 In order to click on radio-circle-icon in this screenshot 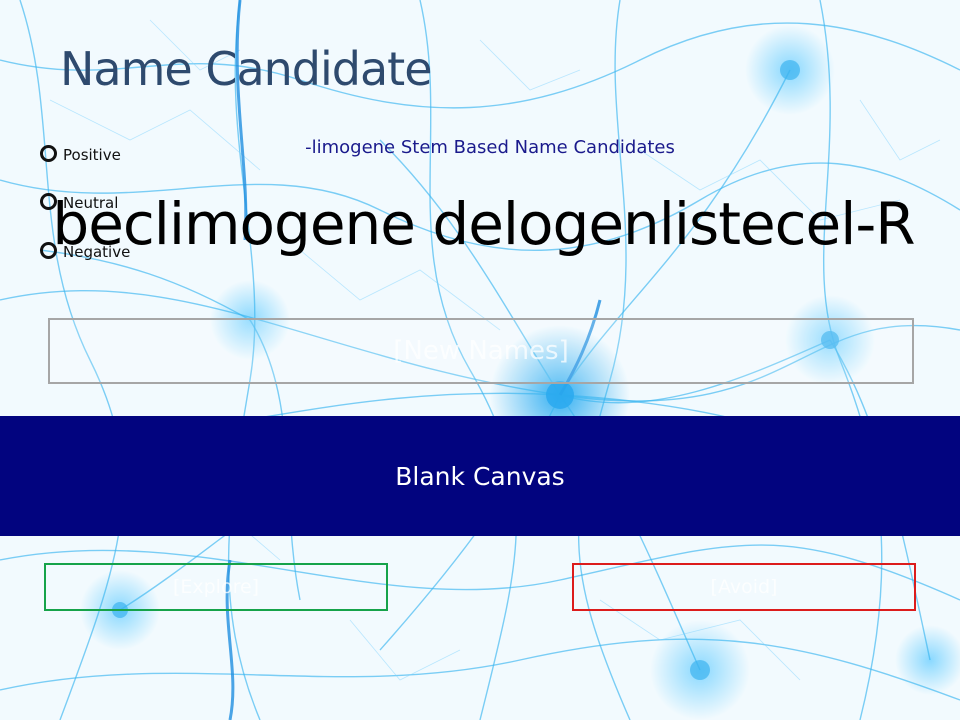, I will do `click(48, 153)`.